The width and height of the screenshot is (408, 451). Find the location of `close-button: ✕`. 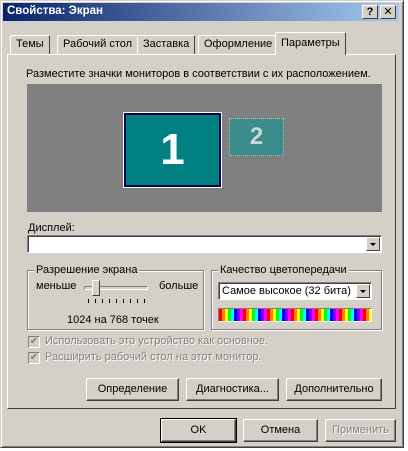

close-button: ✕ is located at coordinates (388, 12).